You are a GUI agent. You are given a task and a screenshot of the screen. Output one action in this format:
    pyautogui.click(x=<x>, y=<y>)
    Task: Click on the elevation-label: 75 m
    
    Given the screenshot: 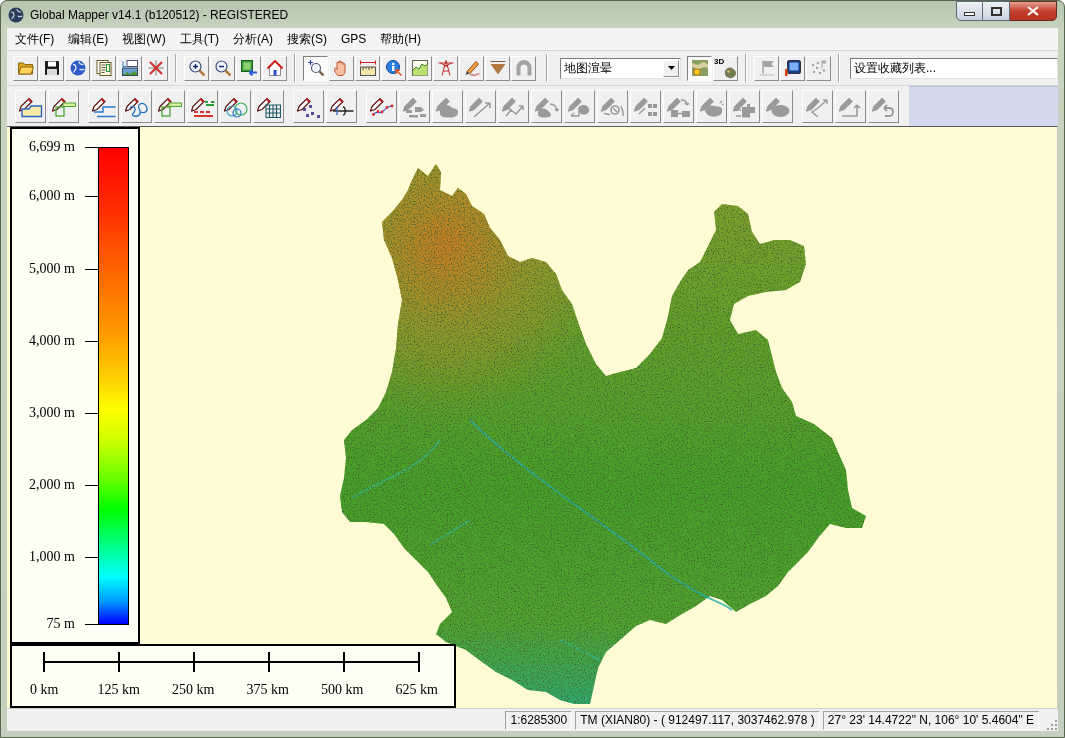 What is the action you would take?
    pyautogui.click(x=60, y=624)
    